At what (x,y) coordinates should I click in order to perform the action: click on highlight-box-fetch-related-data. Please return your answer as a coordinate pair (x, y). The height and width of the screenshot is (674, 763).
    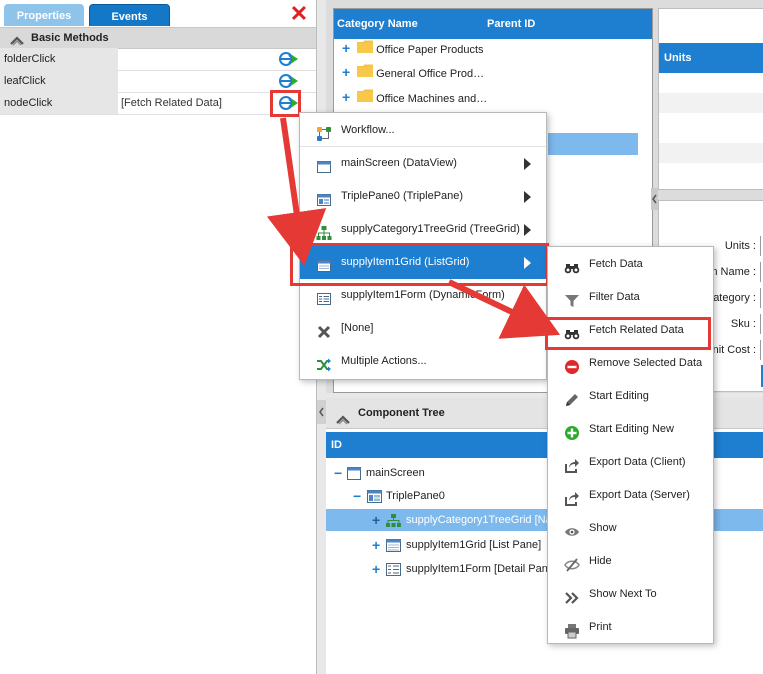
    Looking at the image, I should click on (628, 333).